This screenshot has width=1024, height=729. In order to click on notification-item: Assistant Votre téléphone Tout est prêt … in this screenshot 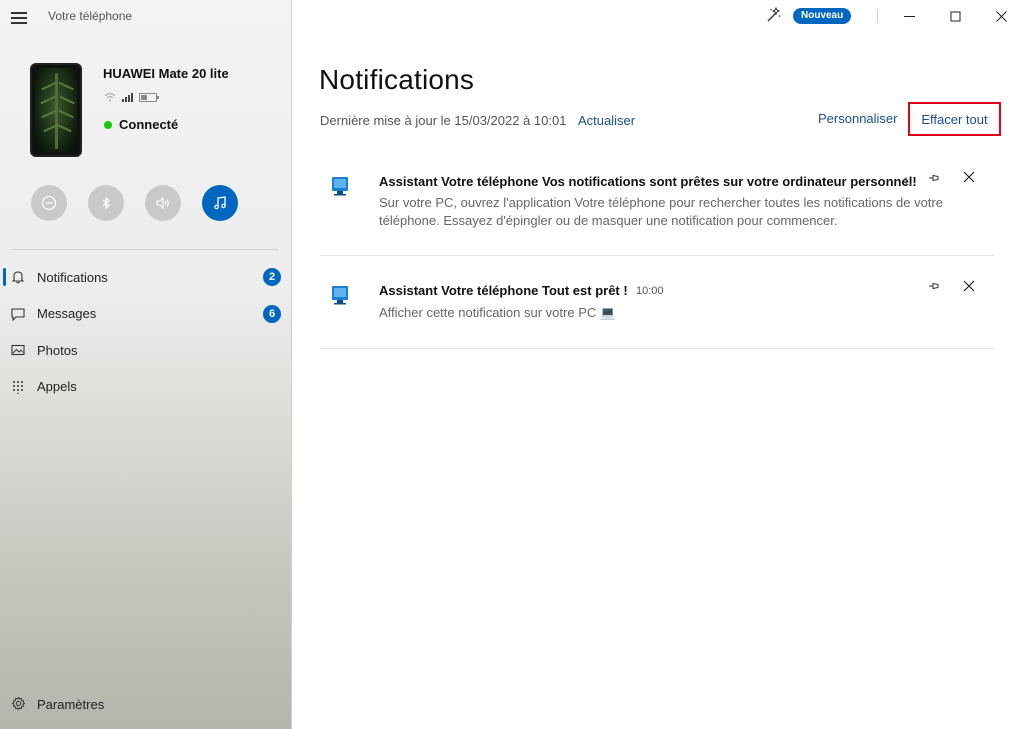, I will do `click(657, 302)`.